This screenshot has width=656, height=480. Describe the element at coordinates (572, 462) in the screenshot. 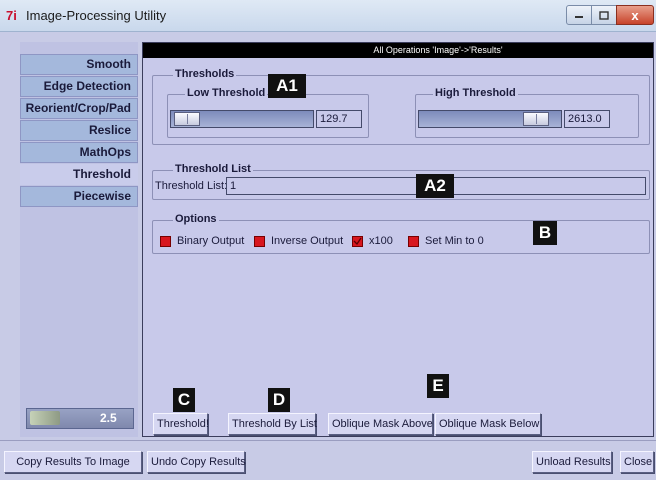

I see `unload-results-button: Unload Results` at that location.